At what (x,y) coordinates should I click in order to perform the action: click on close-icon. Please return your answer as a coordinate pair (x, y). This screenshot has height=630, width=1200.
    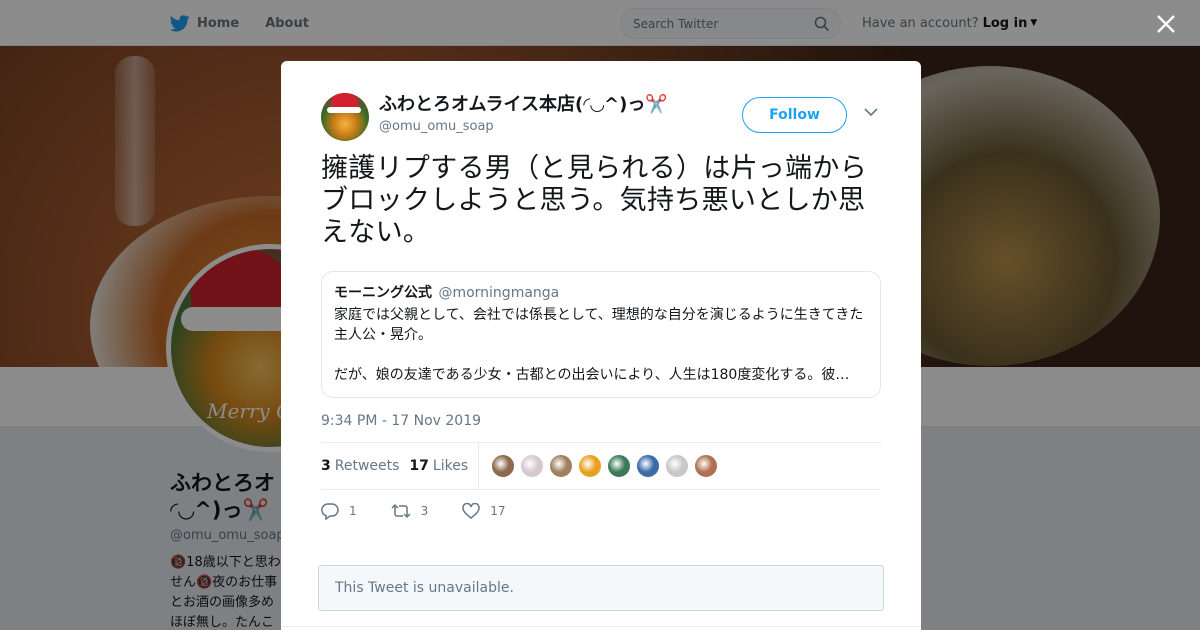
    Looking at the image, I should click on (1166, 24).